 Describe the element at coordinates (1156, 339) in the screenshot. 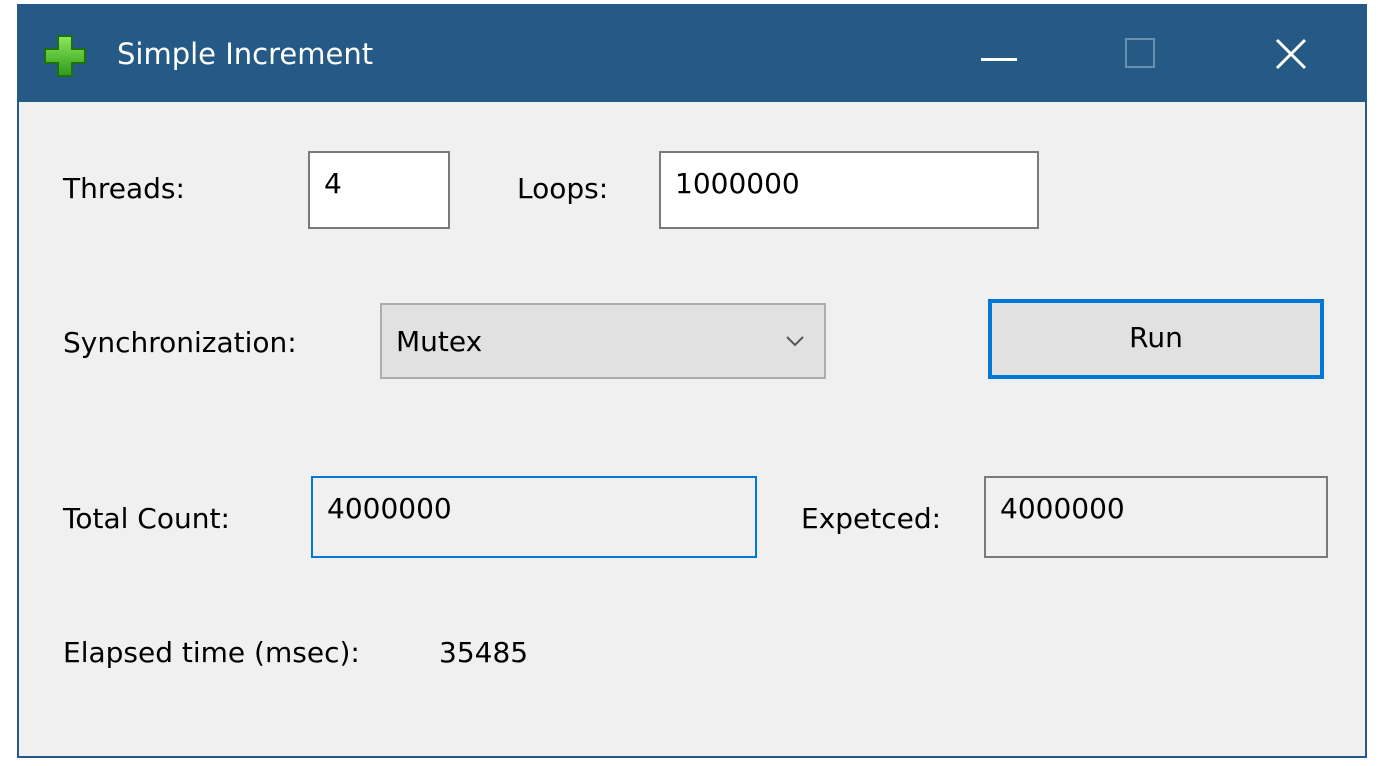

I see `run-button: Run` at that location.